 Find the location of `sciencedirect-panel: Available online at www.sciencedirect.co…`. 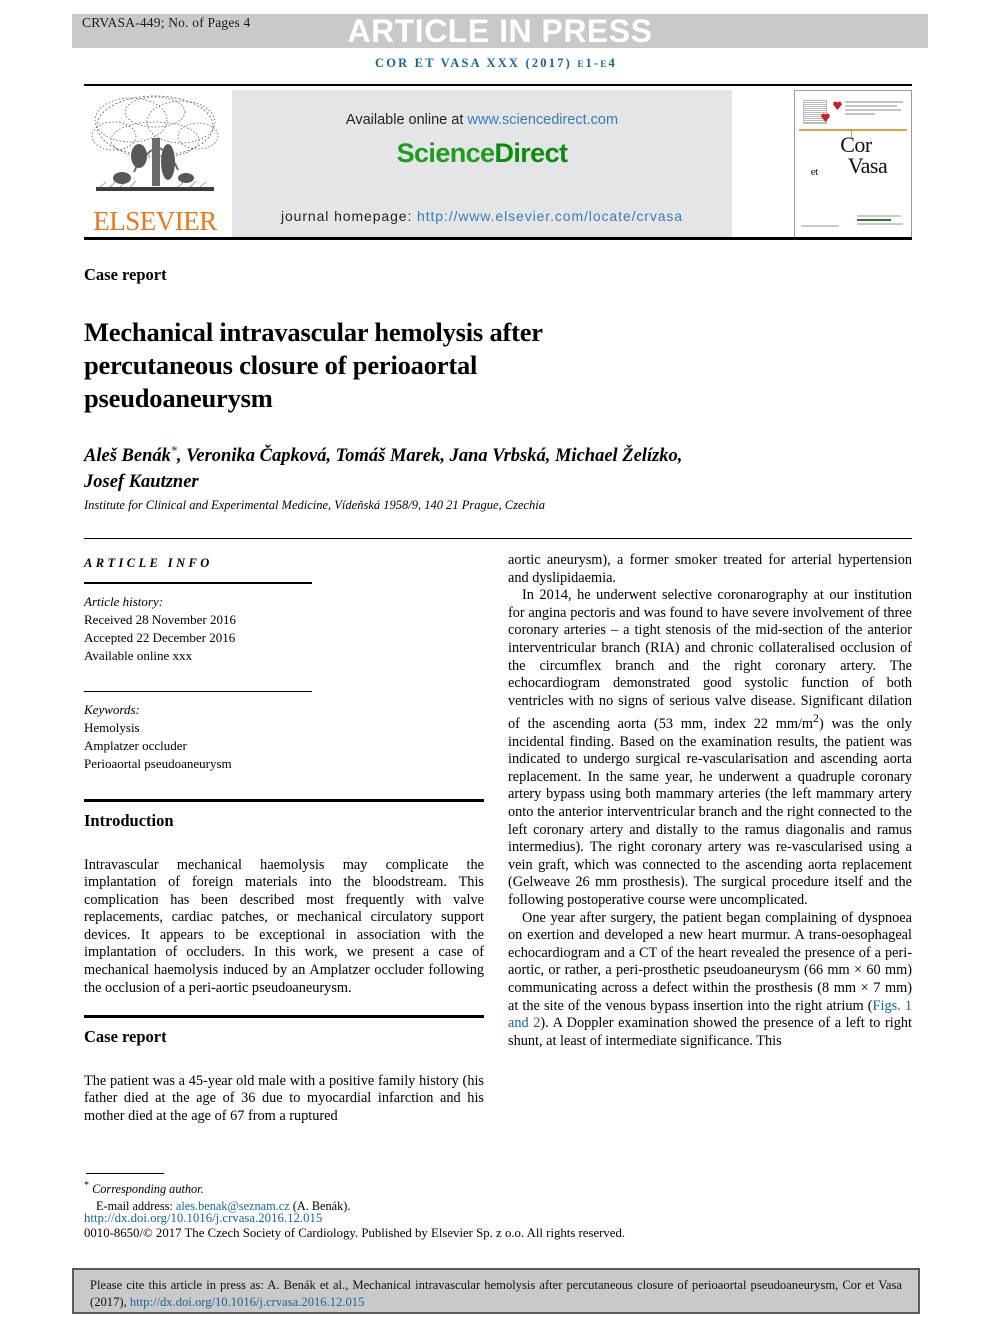

sciencedirect-panel: Available online at www.sciencedirect.co… is located at coordinates (482, 164).